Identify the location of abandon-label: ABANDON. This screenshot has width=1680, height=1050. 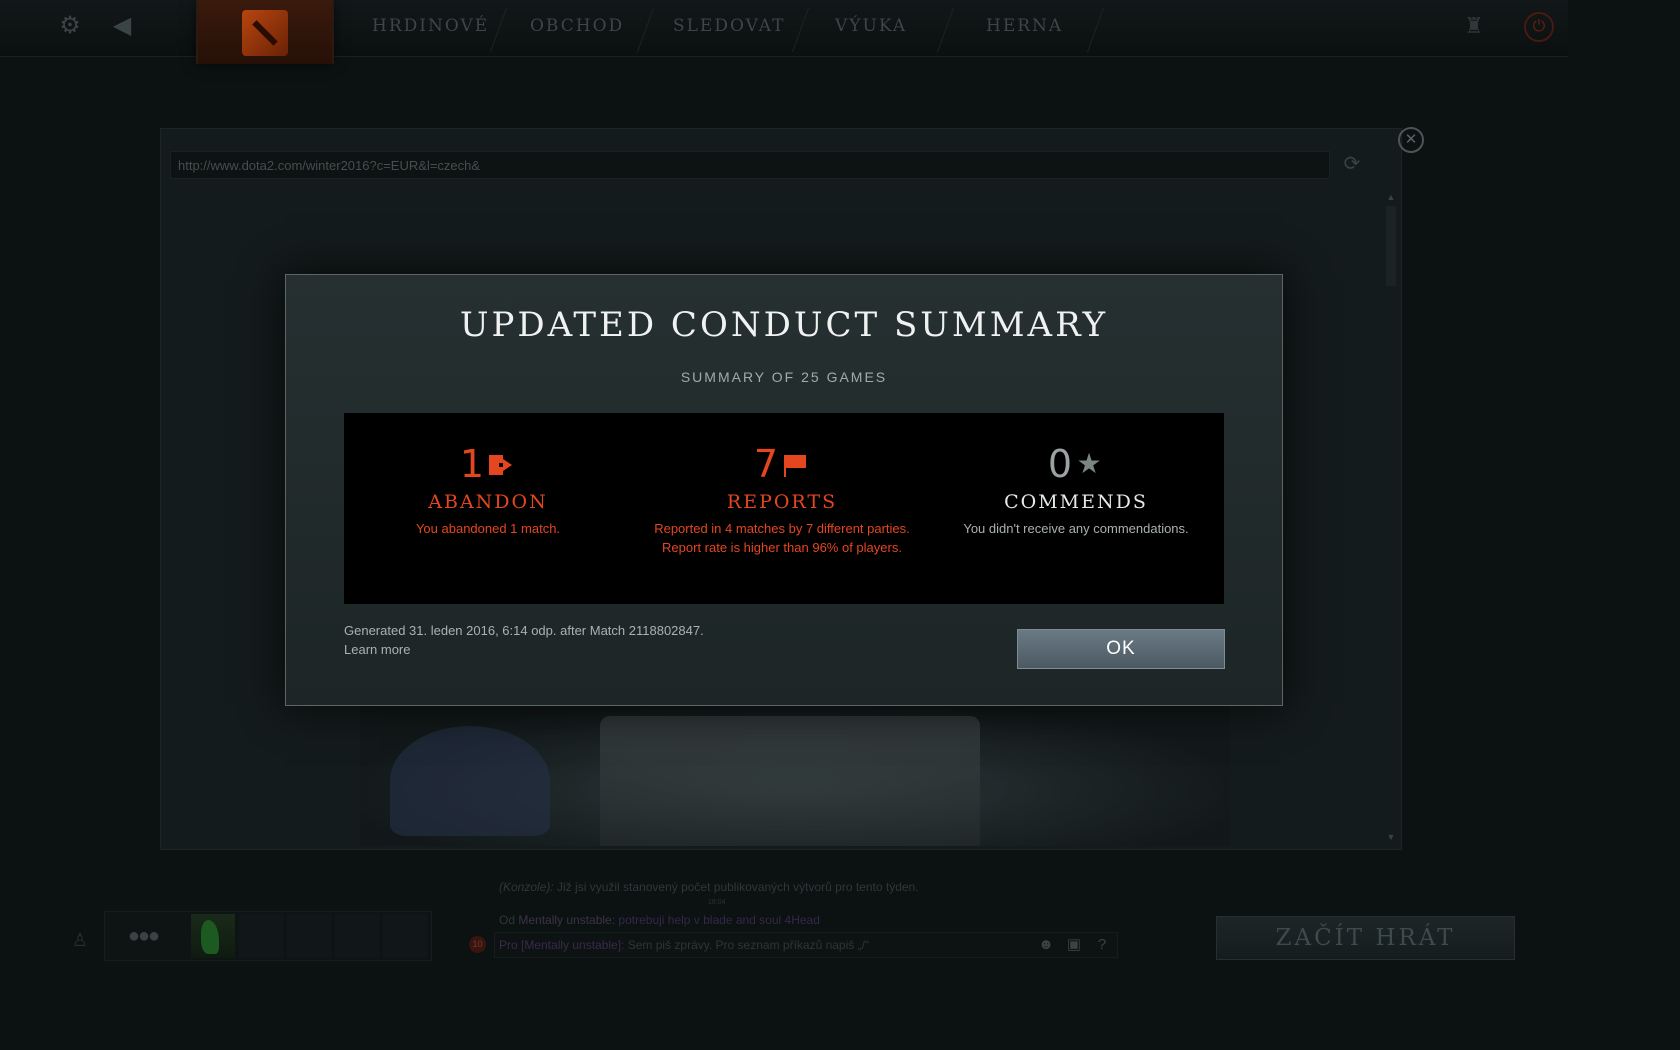
(488, 502).